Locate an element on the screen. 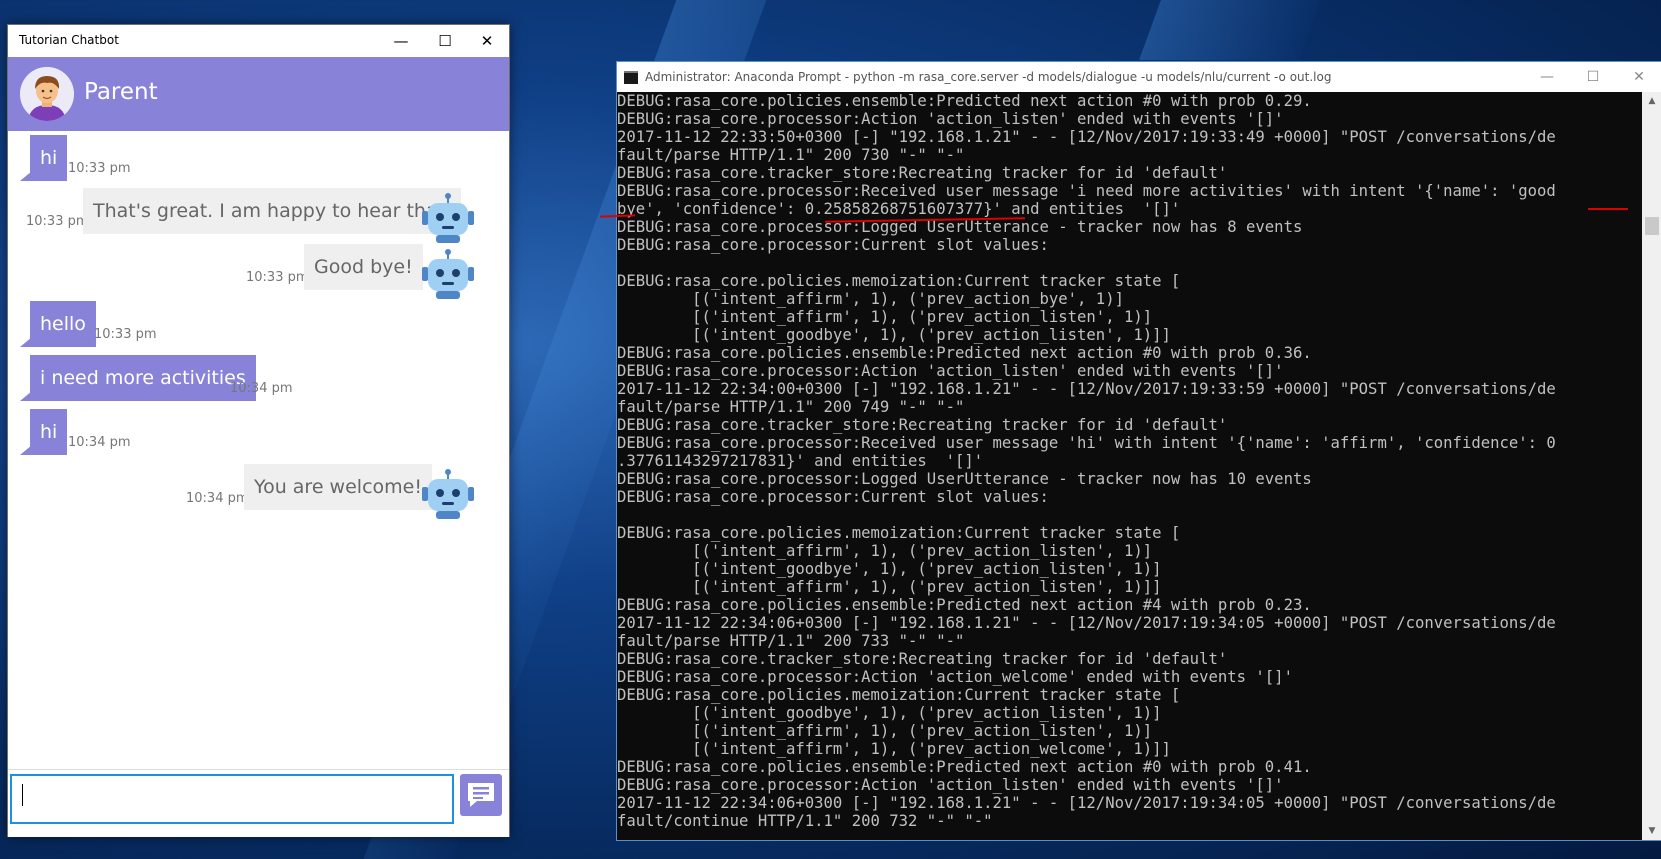 Image resolution: width=1661 pixels, height=859 pixels. scroll-up-icon: ▲ is located at coordinates (1651, 101).